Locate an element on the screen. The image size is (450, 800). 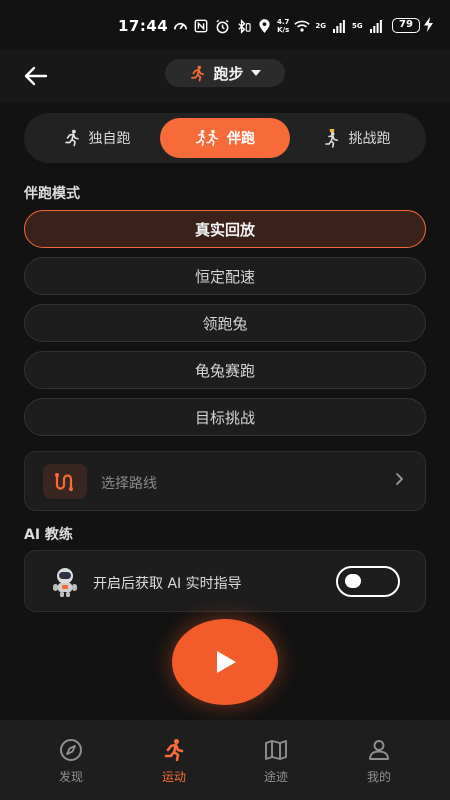
option-tortoise-hare: 龟兔赛跑 is located at coordinates (225, 370).